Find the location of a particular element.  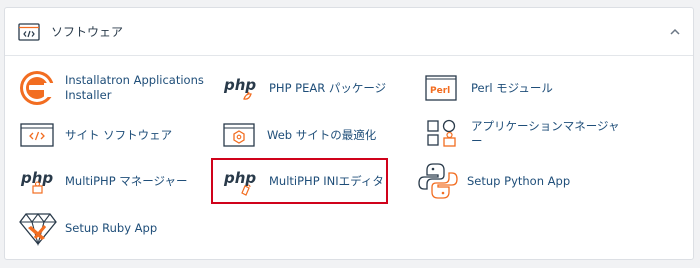

php-pear-icon: php is located at coordinates (242, 88).